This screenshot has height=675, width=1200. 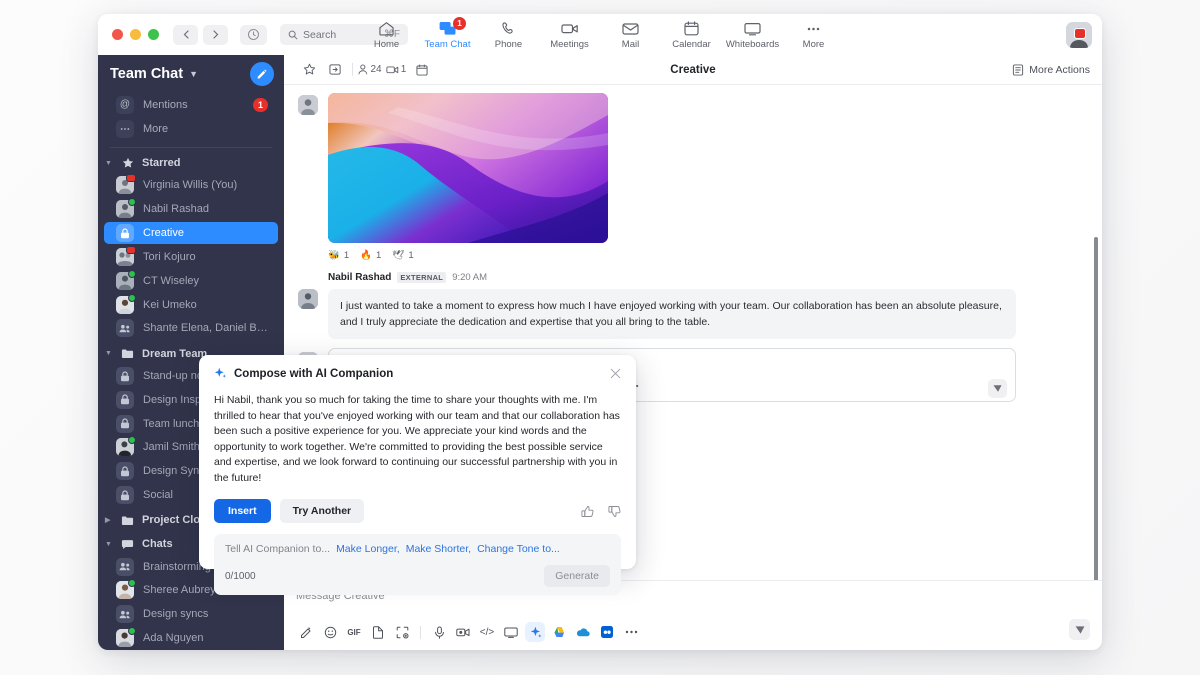 I want to click on gradient-wallpaper, so click(x=468, y=168).